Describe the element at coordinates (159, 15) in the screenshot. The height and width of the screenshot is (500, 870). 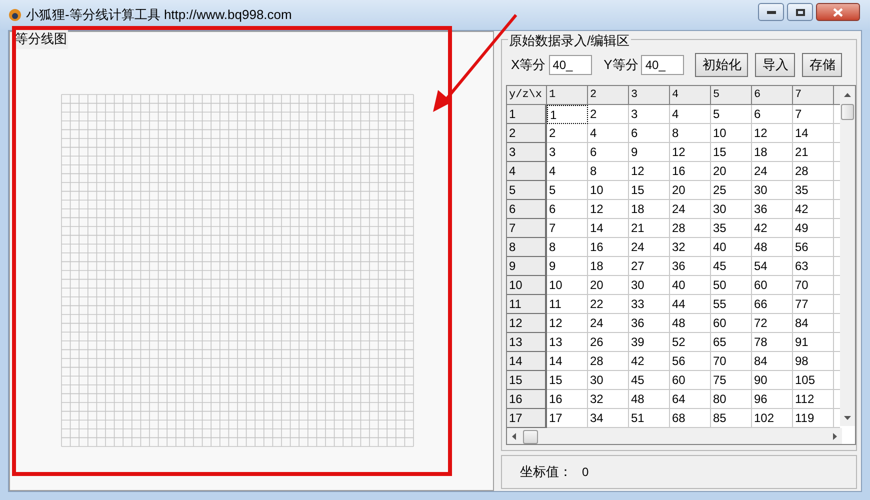
I see `window-title: 小狐狸-等分线计算工具 http://www.bq998.com` at that location.